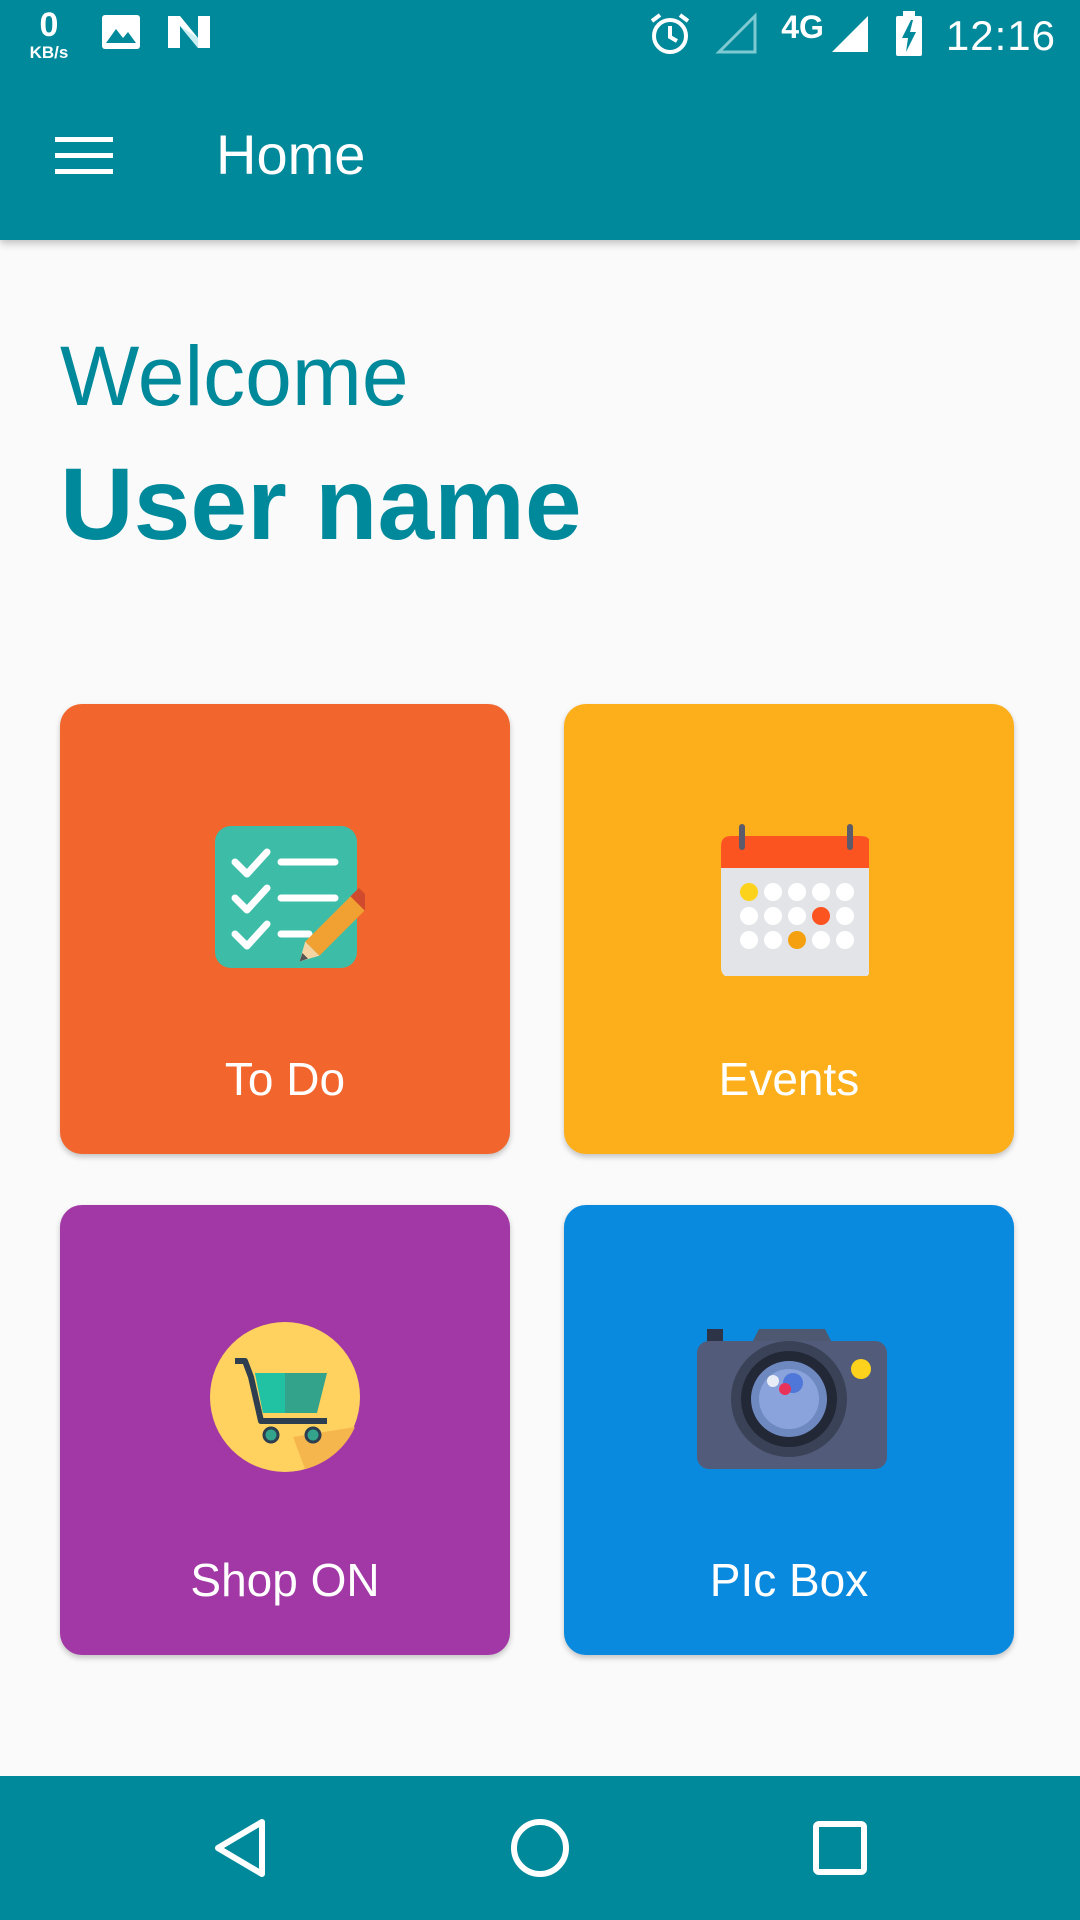 The width and height of the screenshot is (1080, 1920). Describe the element at coordinates (234, 376) in the screenshot. I see `welcome-text: Welcome` at that location.